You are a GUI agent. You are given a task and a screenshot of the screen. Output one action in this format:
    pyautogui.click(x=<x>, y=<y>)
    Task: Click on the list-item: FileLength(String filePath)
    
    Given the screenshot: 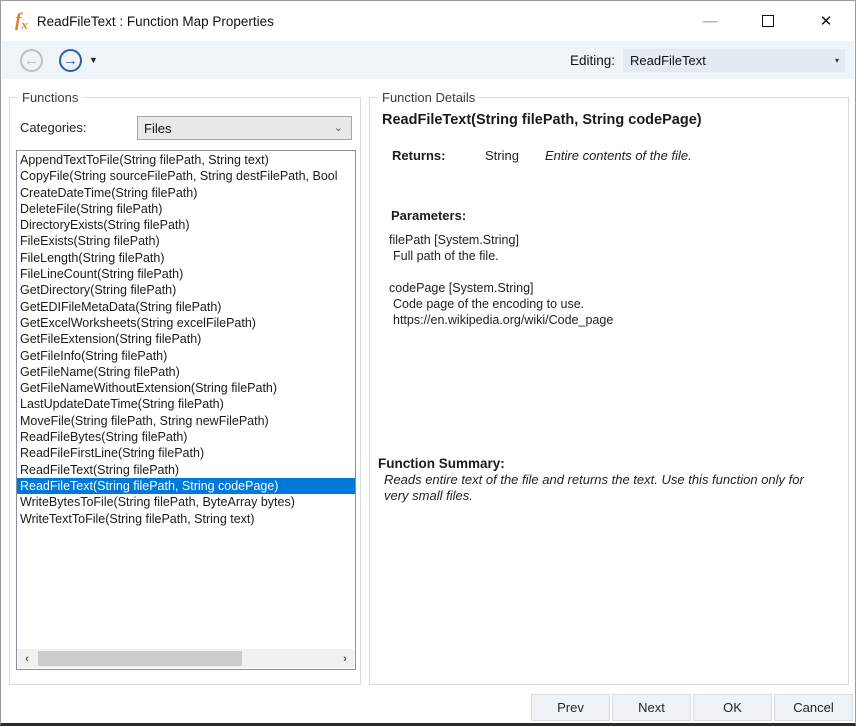 What is the action you would take?
    pyautogui.click(x=186, y=258)
    